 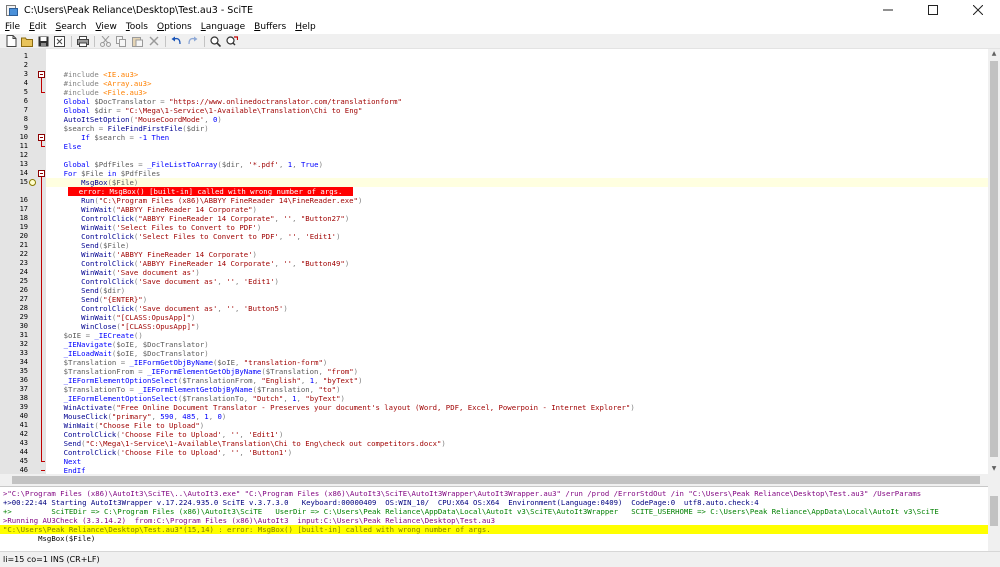 What do you see at coordinates (82, 41) in the screenshot?
I see `print-button` at bounding box center [82, 41].